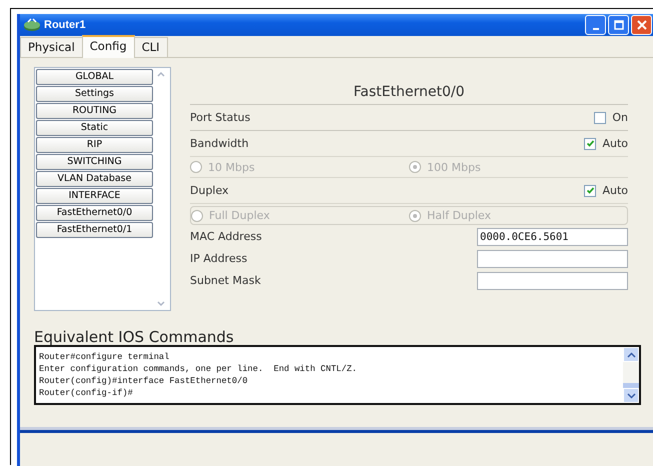  What do you see at coordinates (86, 393) in the screenshot?
I see `console-line: Router(config-if)#` at bounding box center [86, 393].